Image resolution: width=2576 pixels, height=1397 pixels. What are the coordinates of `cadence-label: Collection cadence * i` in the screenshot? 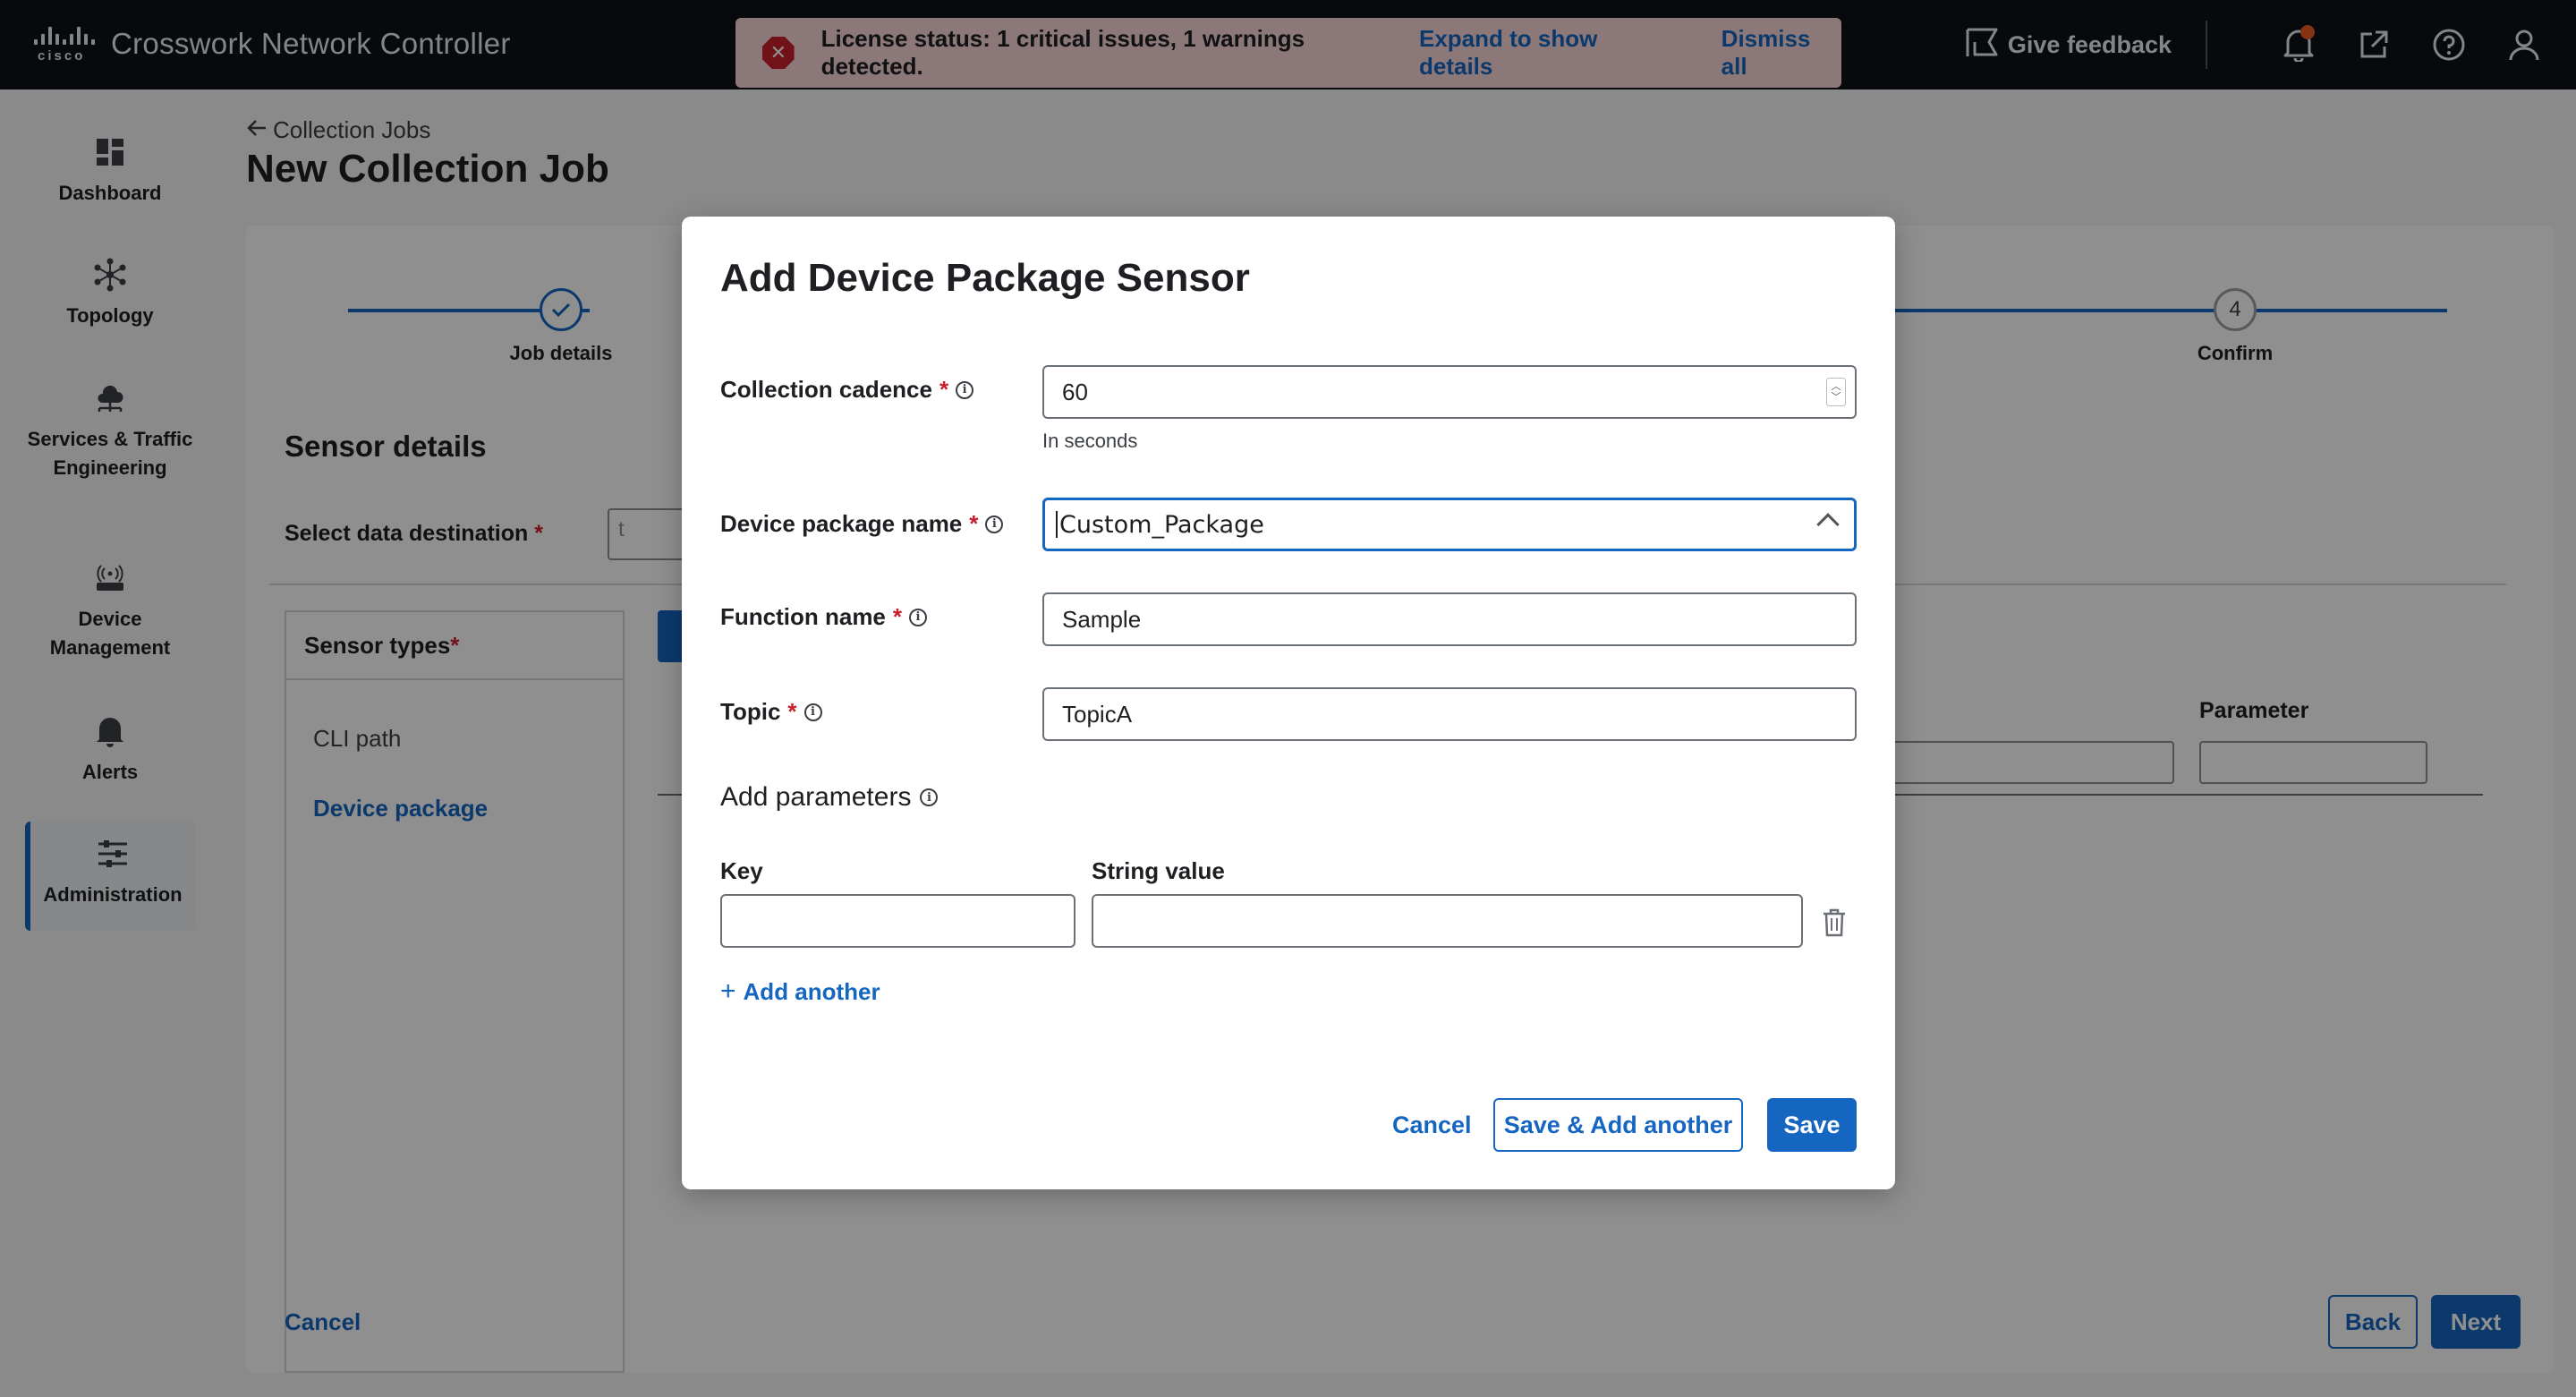 It's located at (847, 390).